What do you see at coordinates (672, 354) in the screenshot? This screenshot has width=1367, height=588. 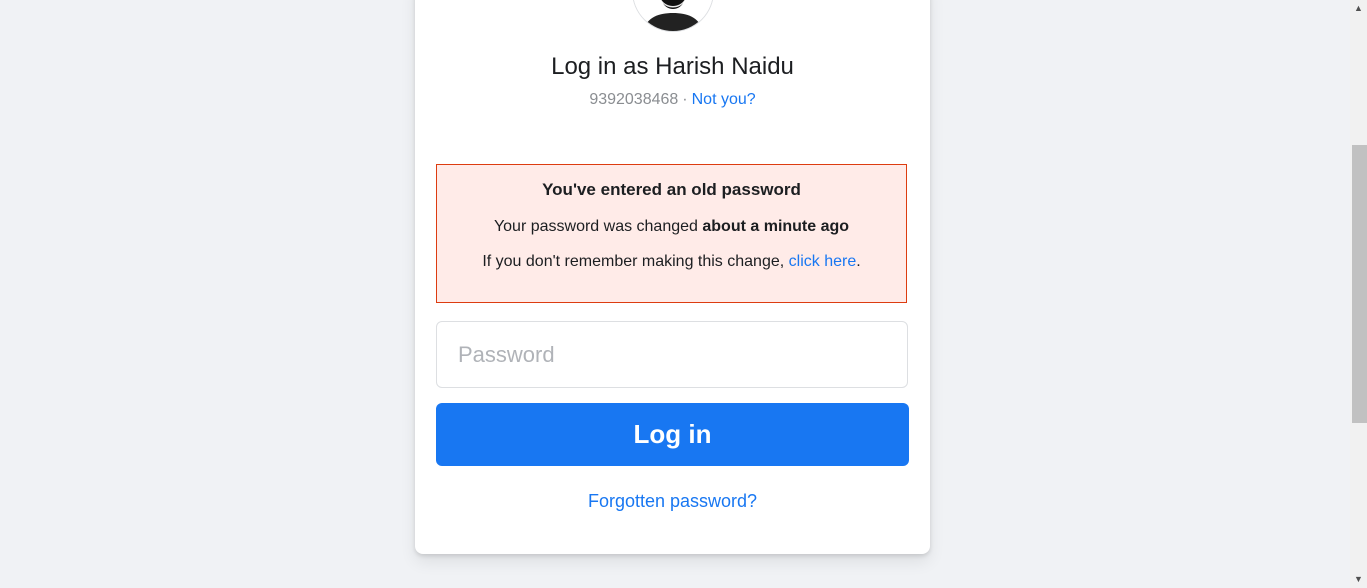 I see `password-input` at bounding box center [672, 354].